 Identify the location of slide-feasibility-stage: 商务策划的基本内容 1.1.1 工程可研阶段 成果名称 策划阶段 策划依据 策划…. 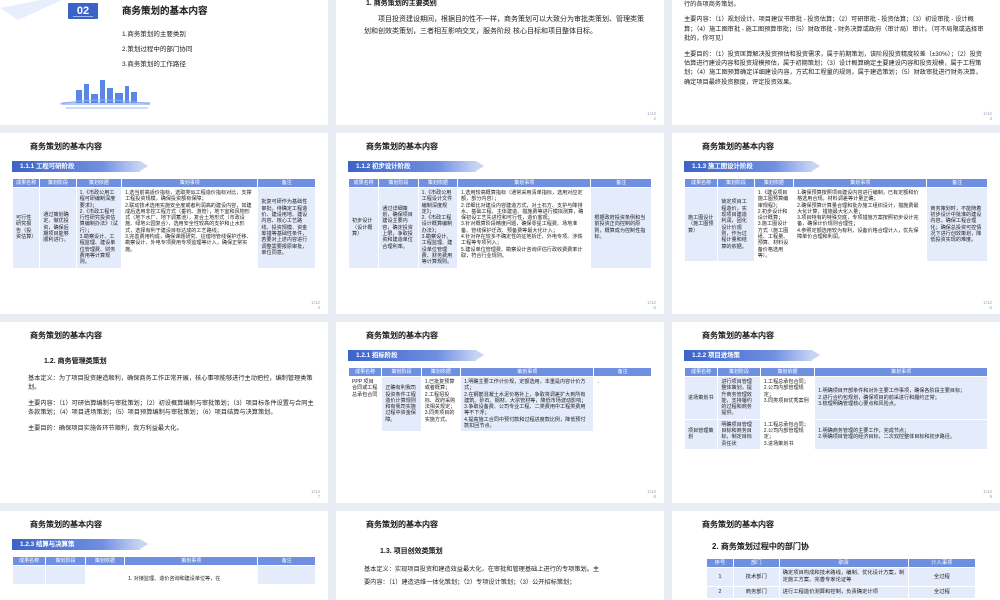
(164, 223).